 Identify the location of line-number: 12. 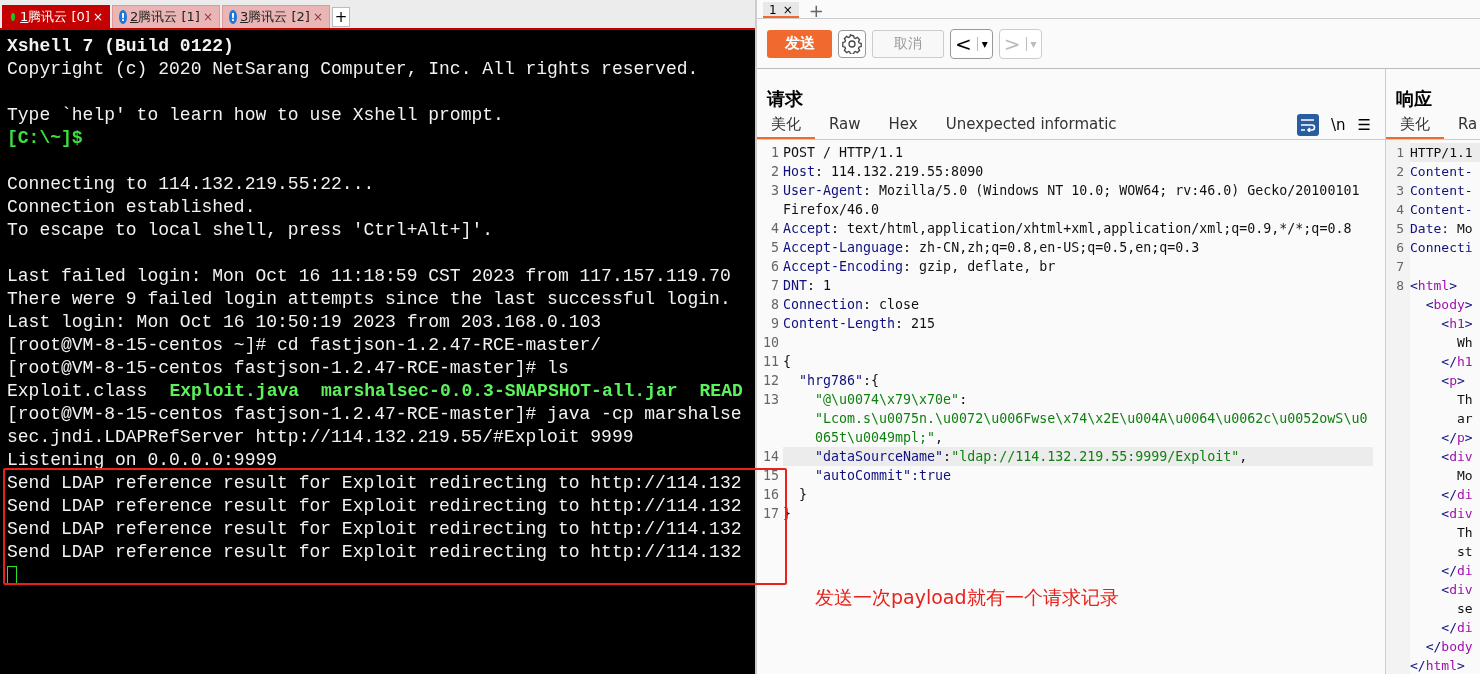
(771, 381).